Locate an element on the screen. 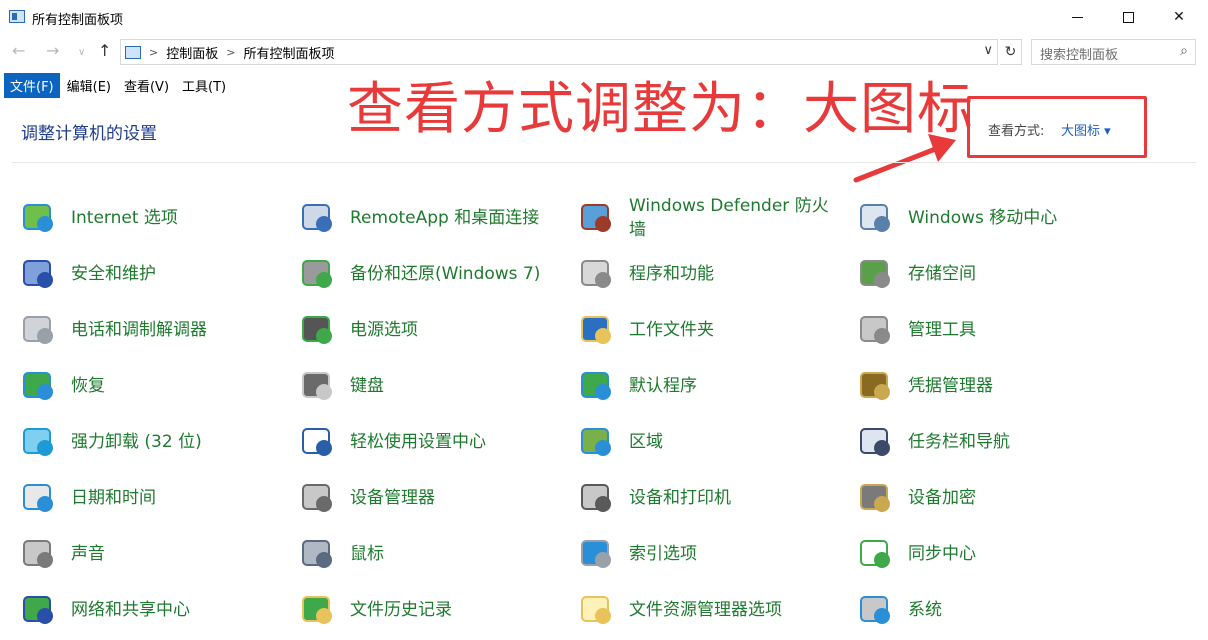 This screenshot has width=1208, height=640. explorer-options-icon is located at coordinates (597, 610).